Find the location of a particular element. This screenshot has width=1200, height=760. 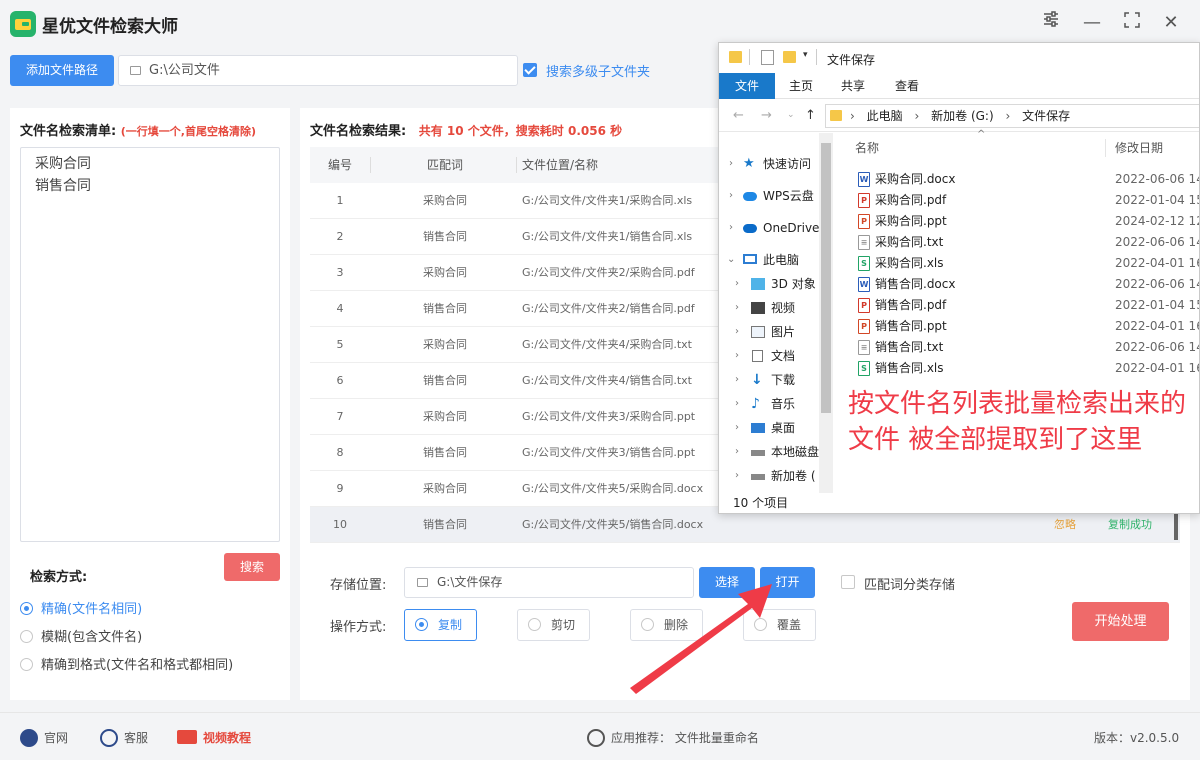

row-no: 3 is located at coordinates (340, 272).